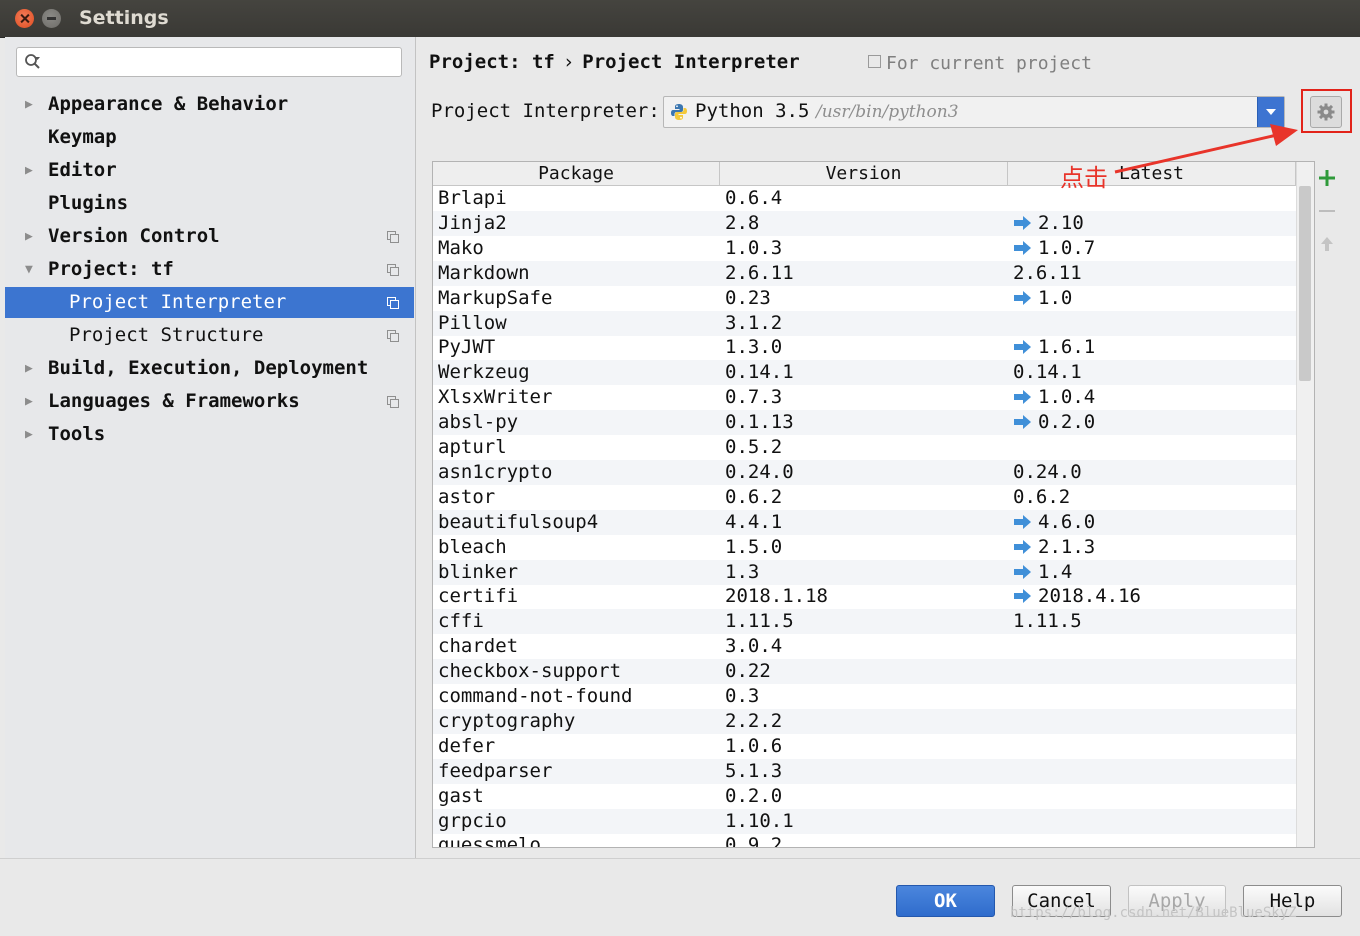  Describe the element at coordinates (29, 269) in the screenshot. I see `expanded-arrow-icon: ▼` at that location.